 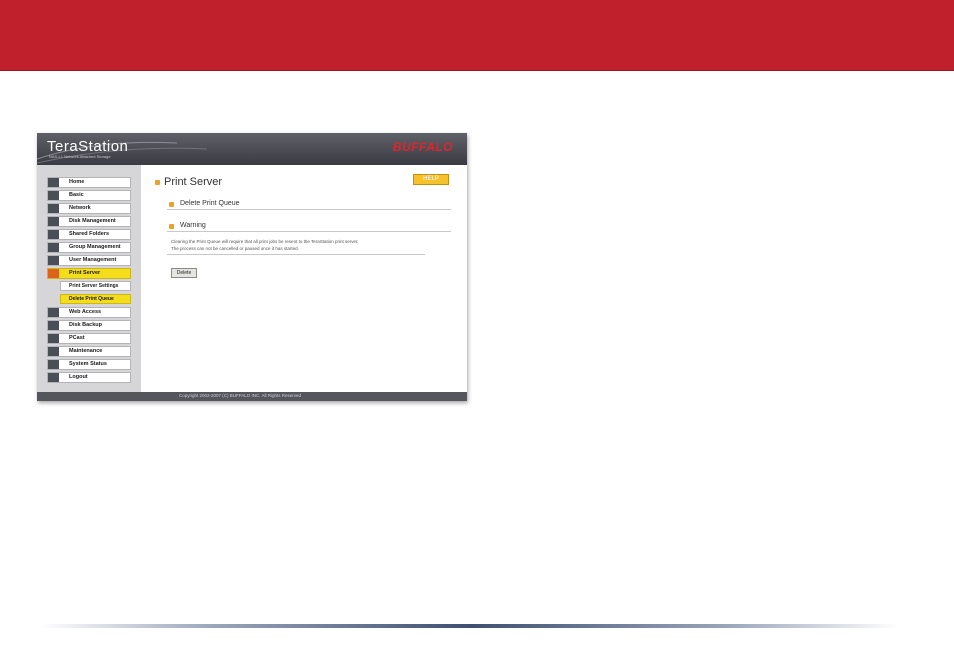 I want to click on sidebar-item-basic: Basic, so click(x=89, y=195).